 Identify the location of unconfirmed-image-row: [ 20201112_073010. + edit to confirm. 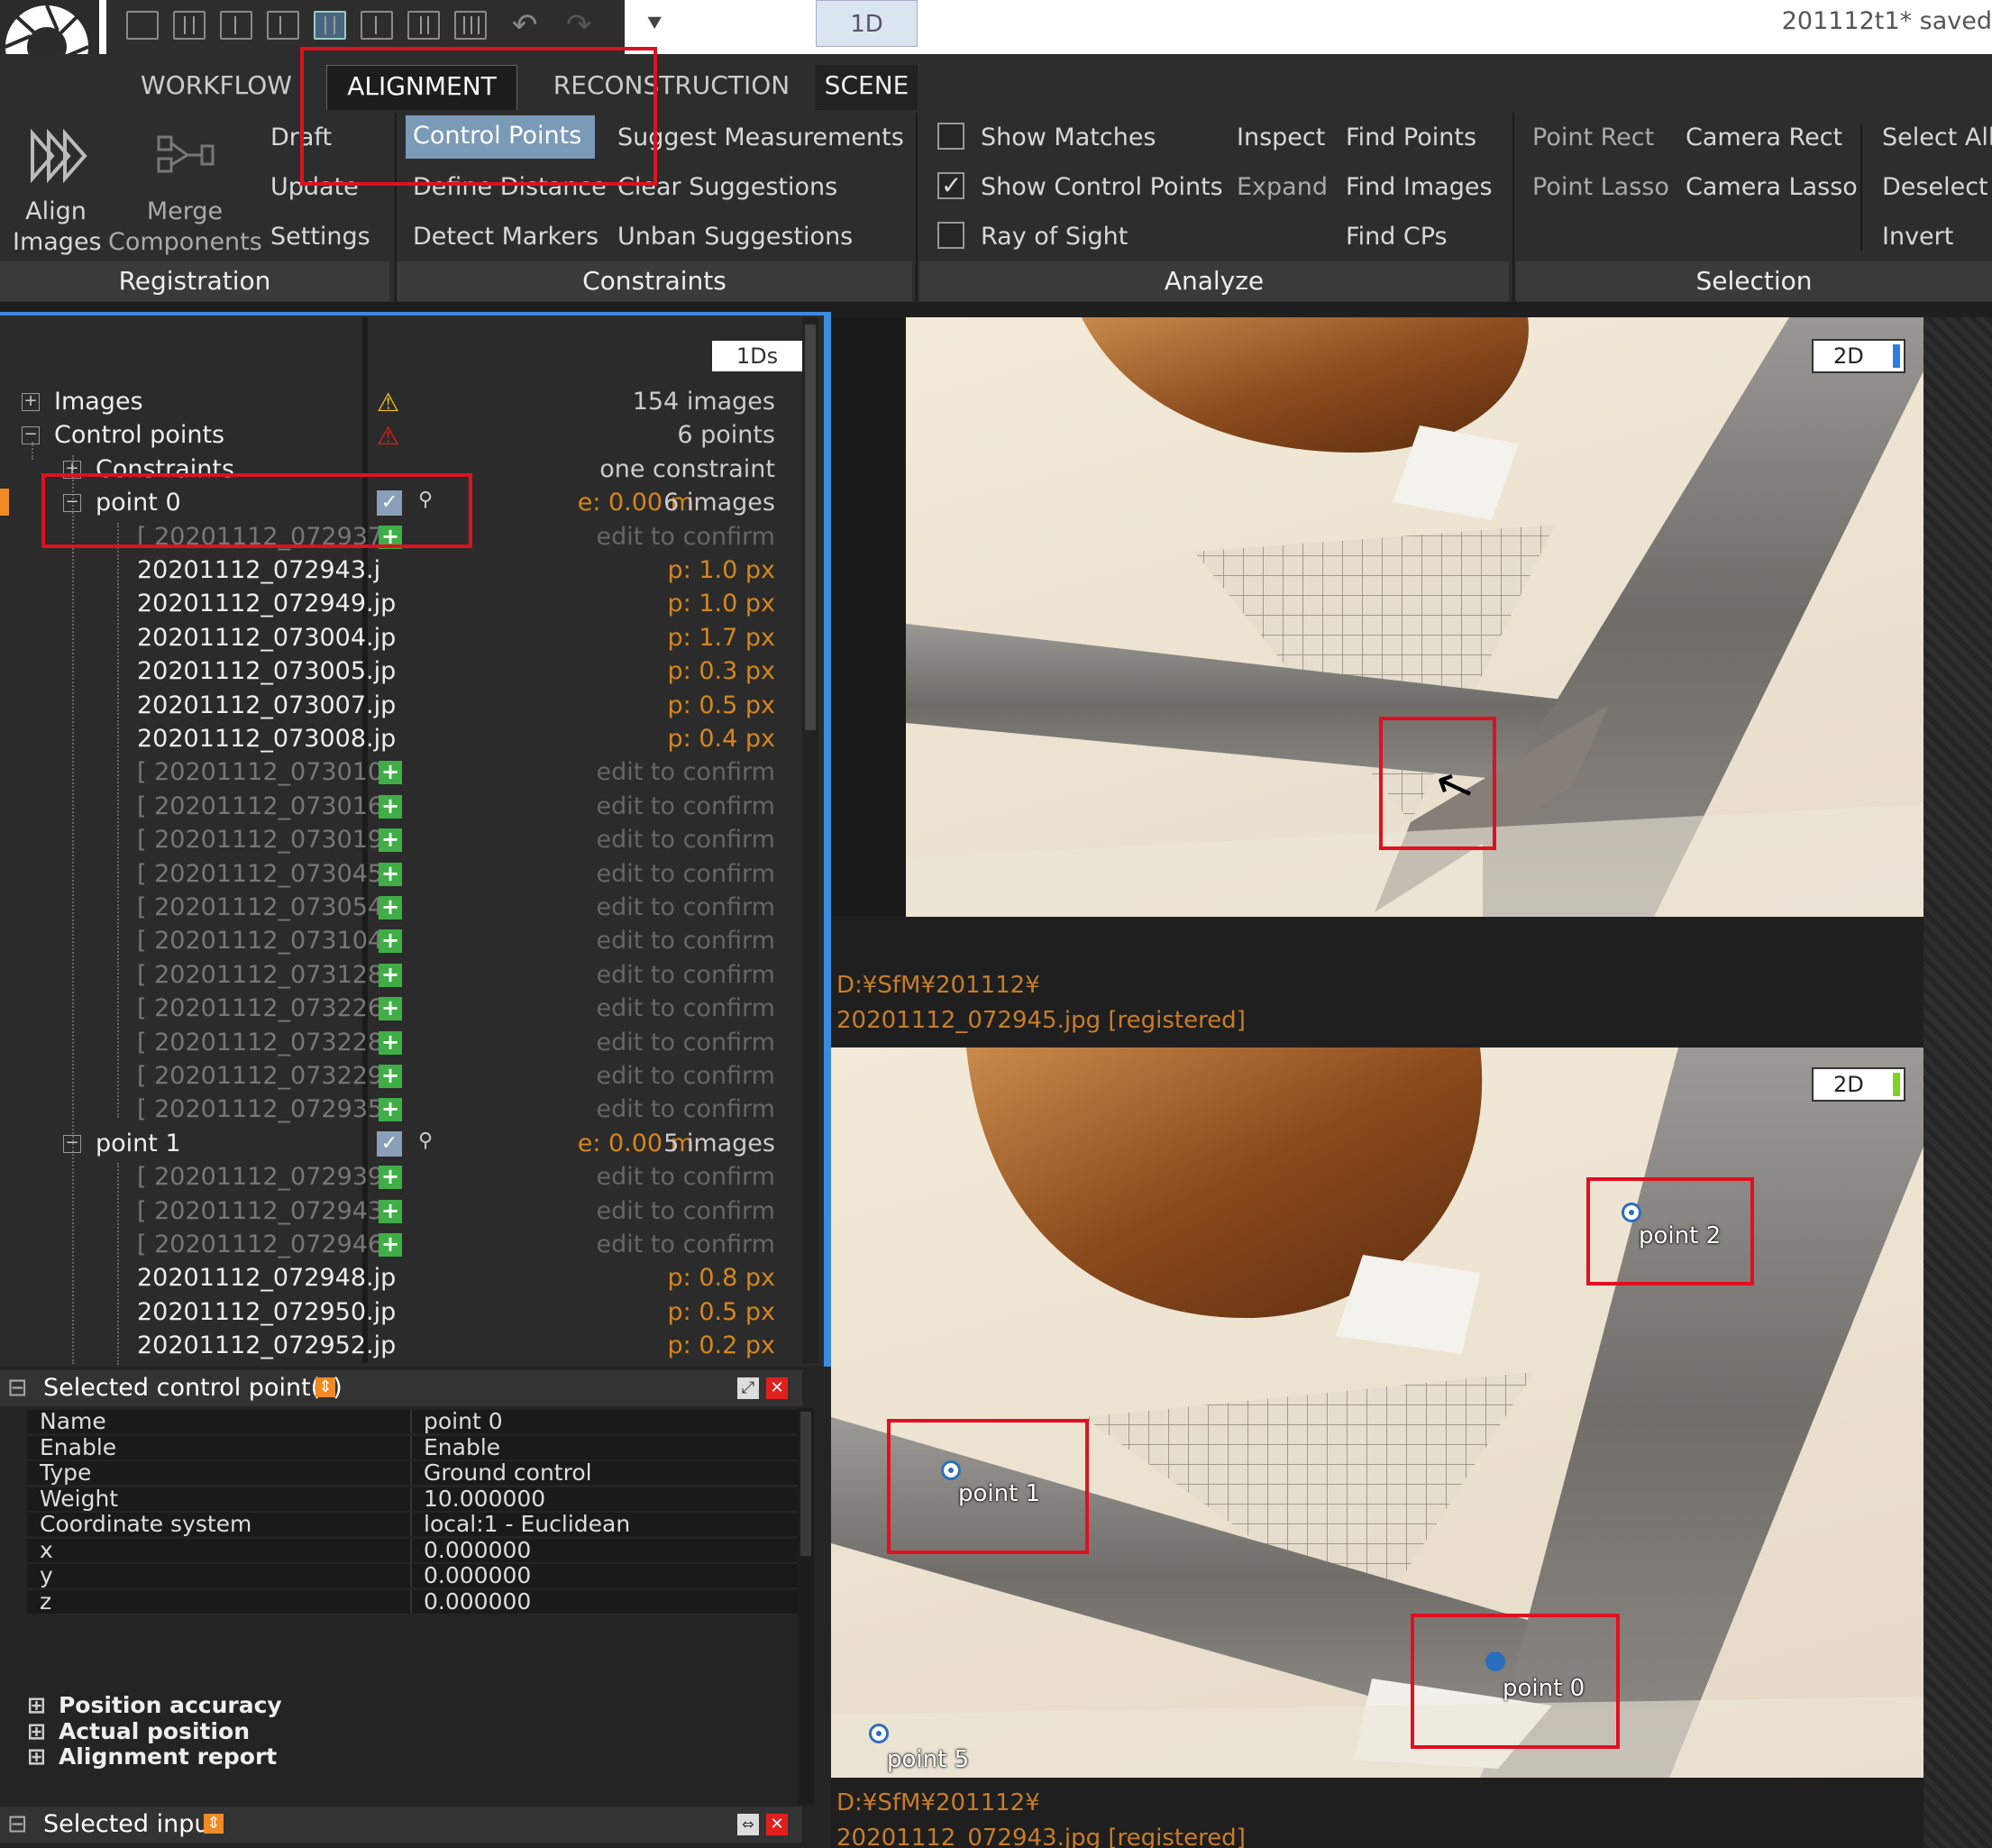
(401, 773).